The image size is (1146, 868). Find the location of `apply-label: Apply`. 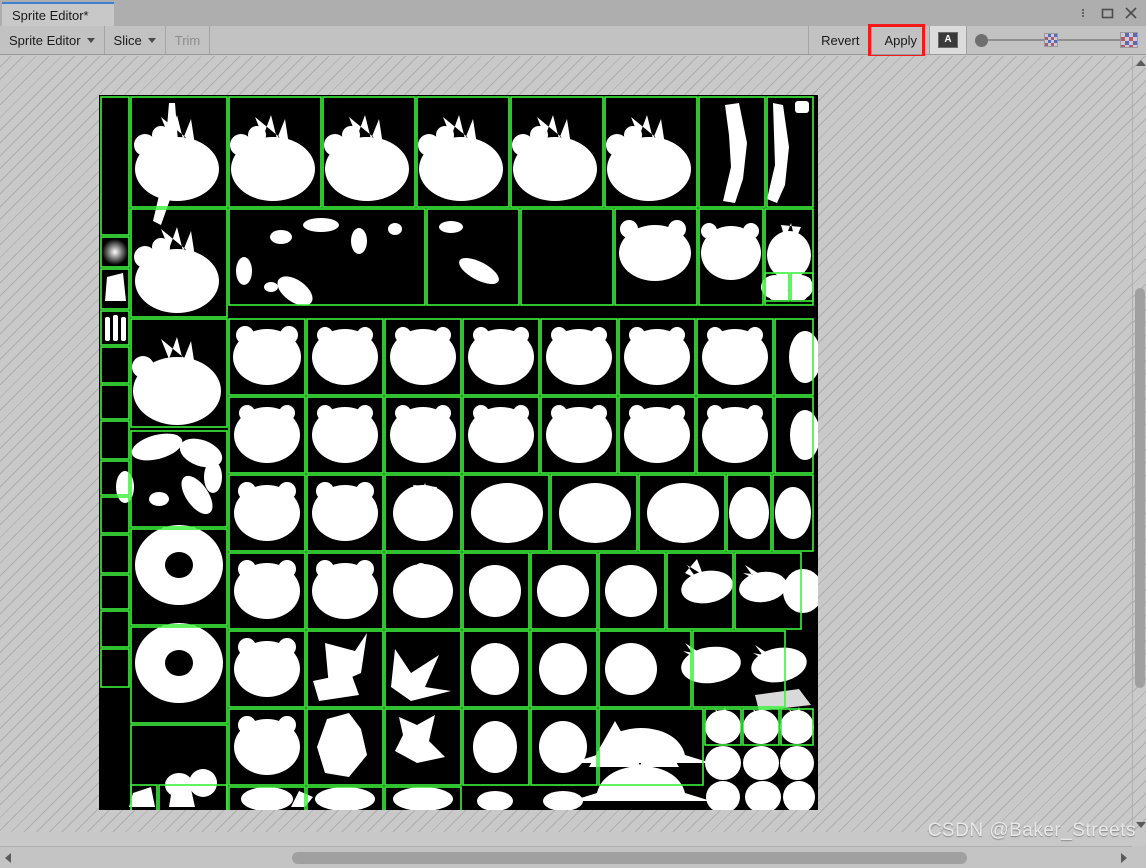

apply-label: Apply is located at coordinates (900, 40).